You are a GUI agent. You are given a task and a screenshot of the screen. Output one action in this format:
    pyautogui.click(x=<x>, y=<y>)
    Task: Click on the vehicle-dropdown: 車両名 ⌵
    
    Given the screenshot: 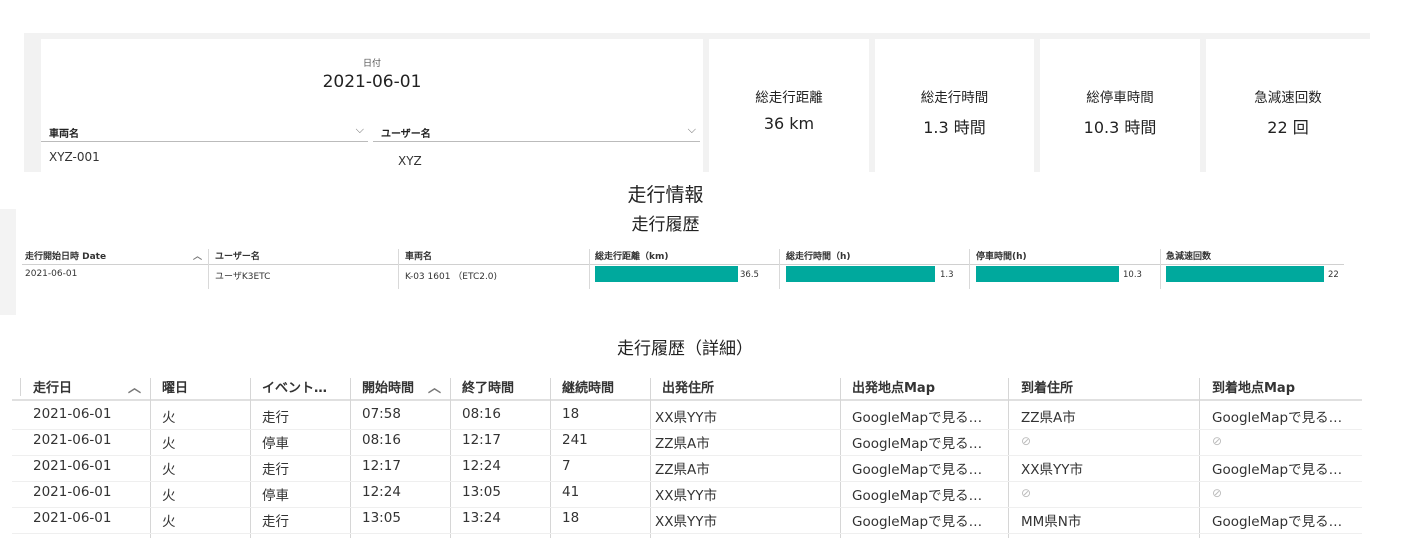 What is the action you would take?
    pyautogui.click(x=204, y=132)
    